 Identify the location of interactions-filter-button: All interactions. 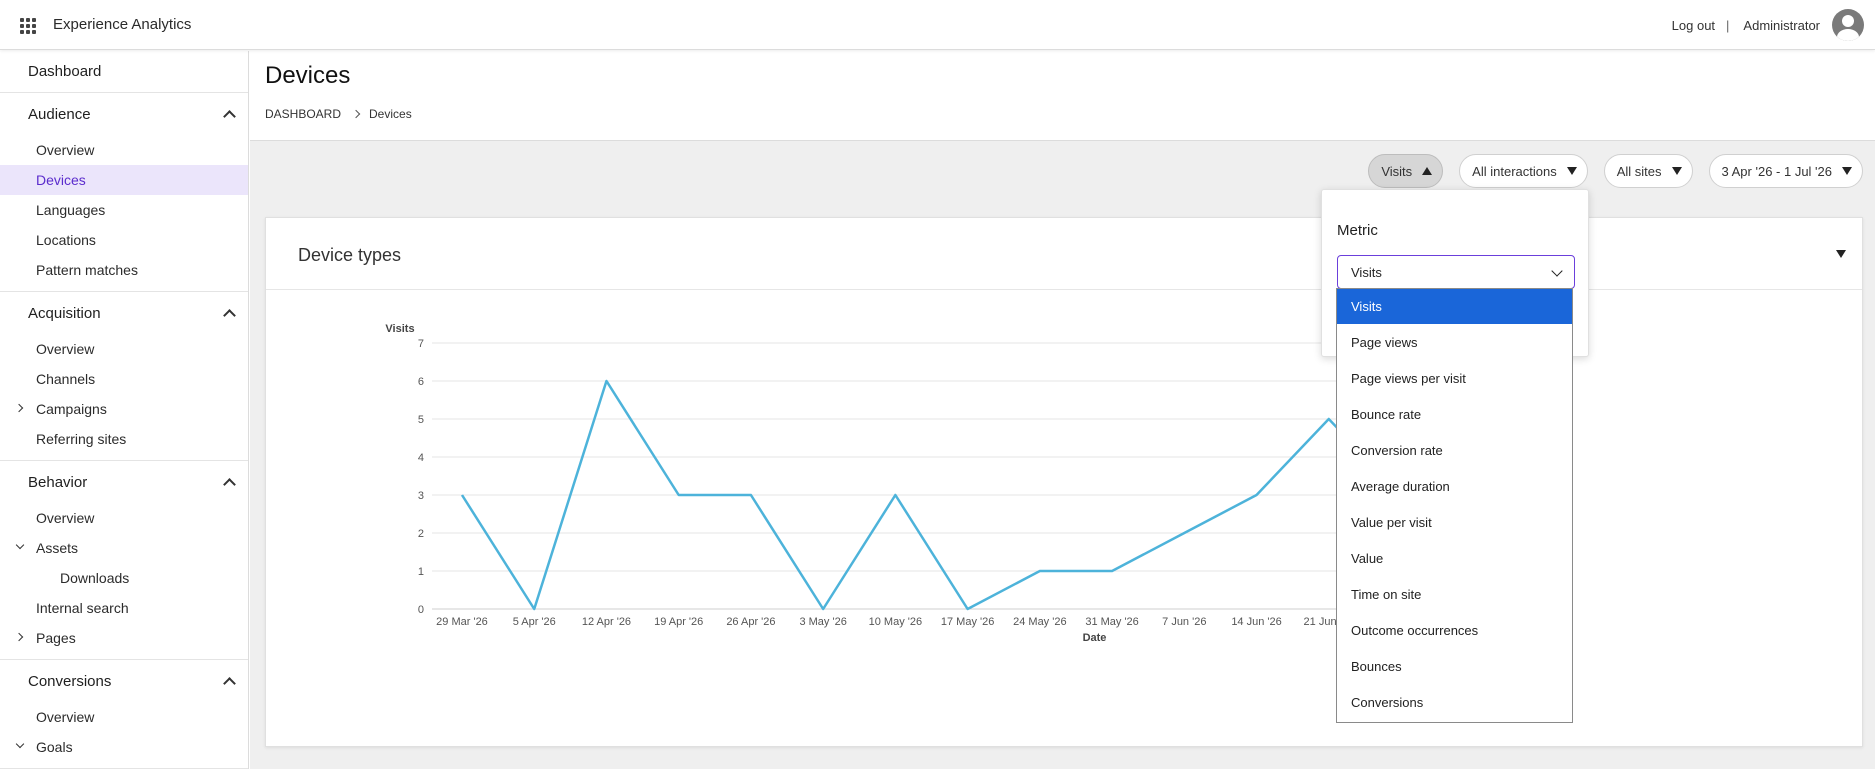
(1523, 171).